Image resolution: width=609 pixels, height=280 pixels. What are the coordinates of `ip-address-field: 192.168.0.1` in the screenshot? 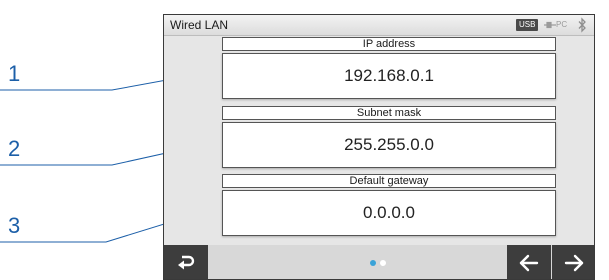 It's located at (389, 76).